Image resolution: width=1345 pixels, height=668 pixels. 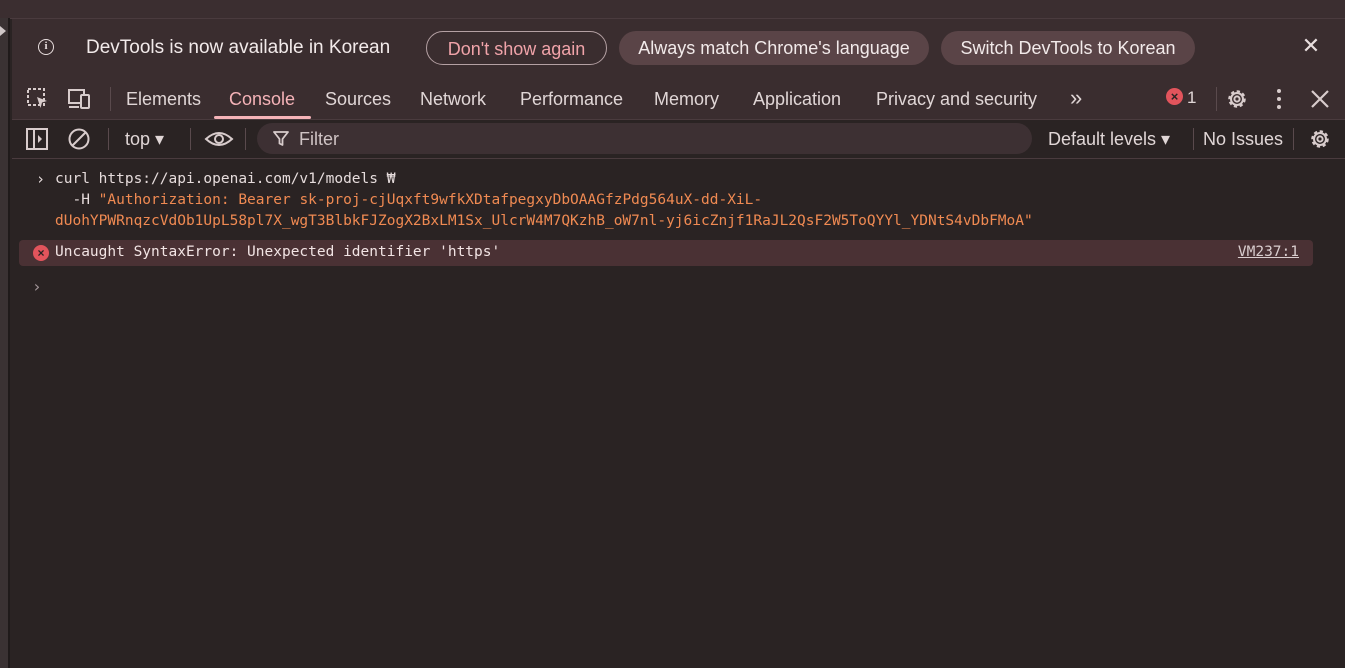 I want to click on tab-network: Network, so click(x=453, y=99).